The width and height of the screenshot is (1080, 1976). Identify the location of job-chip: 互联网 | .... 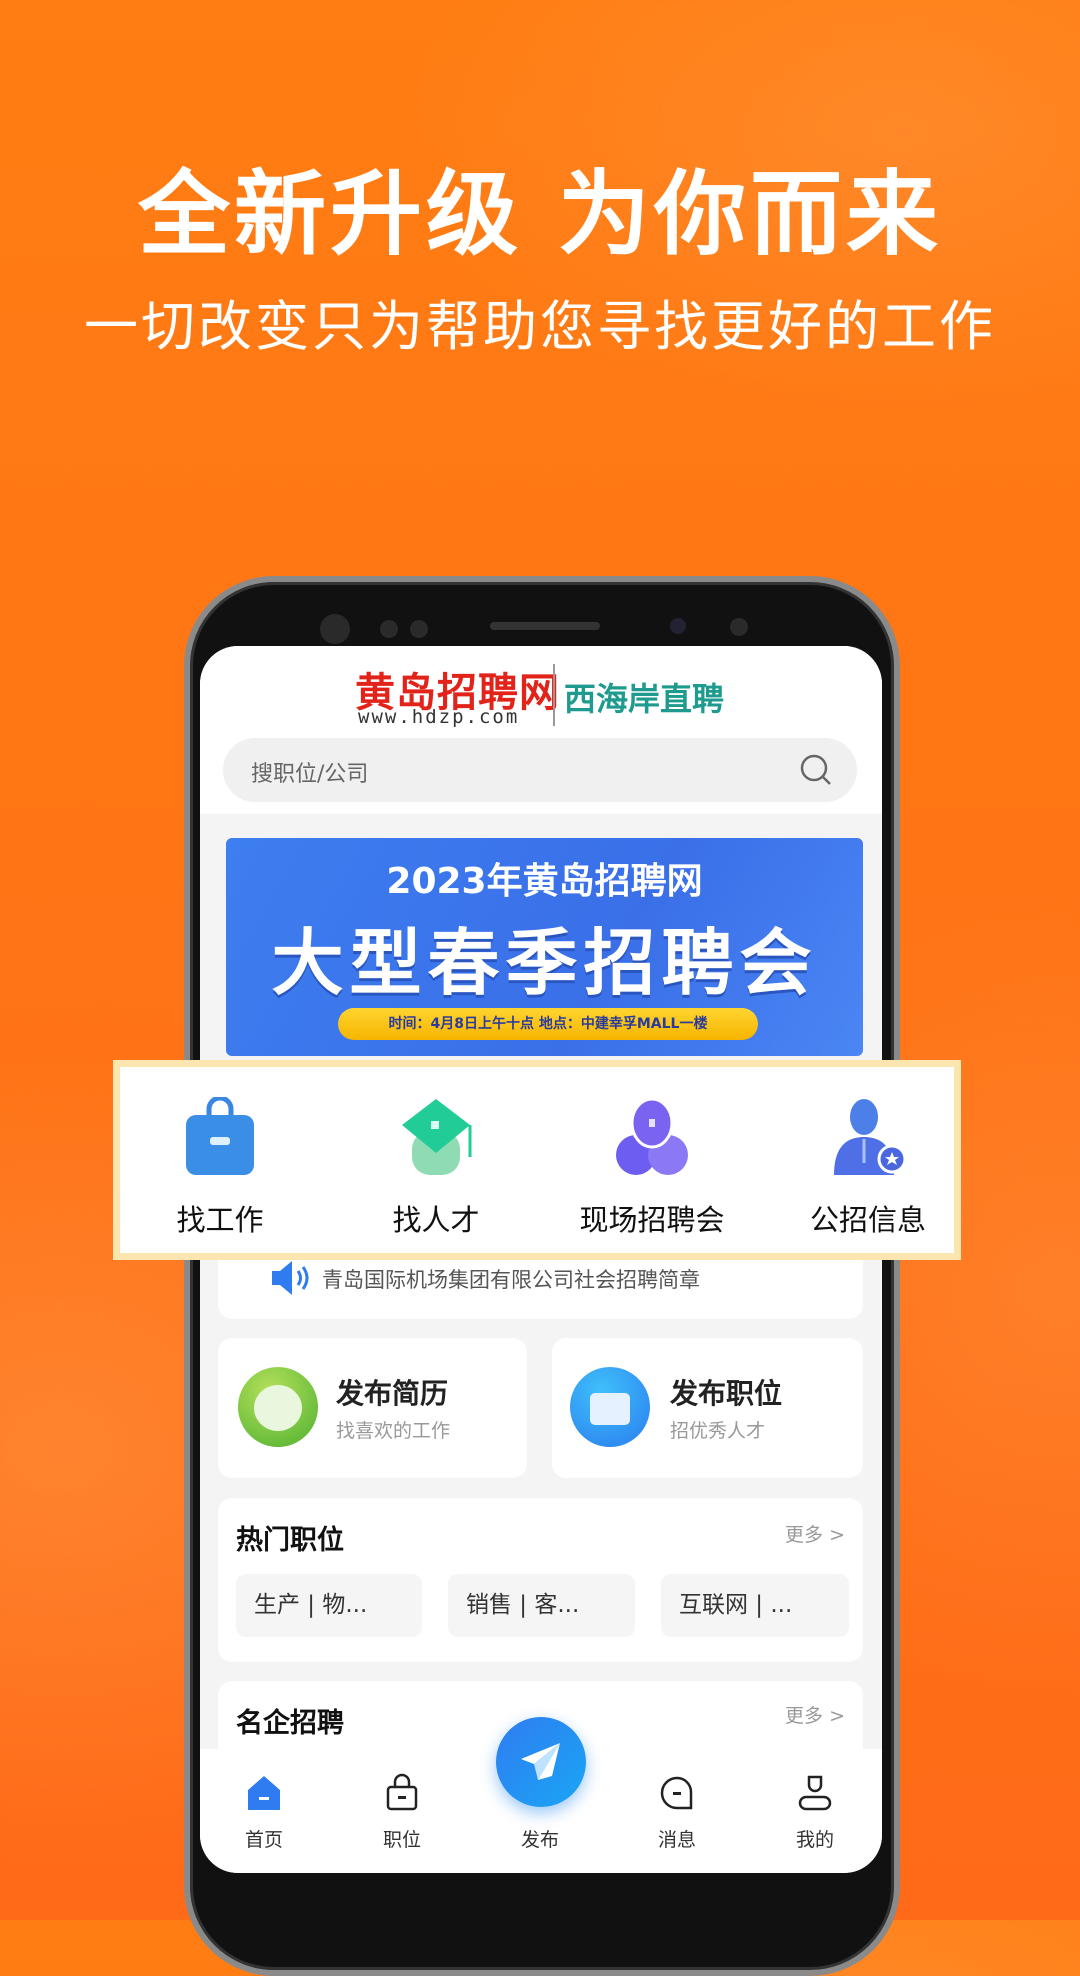
(755, 1605).